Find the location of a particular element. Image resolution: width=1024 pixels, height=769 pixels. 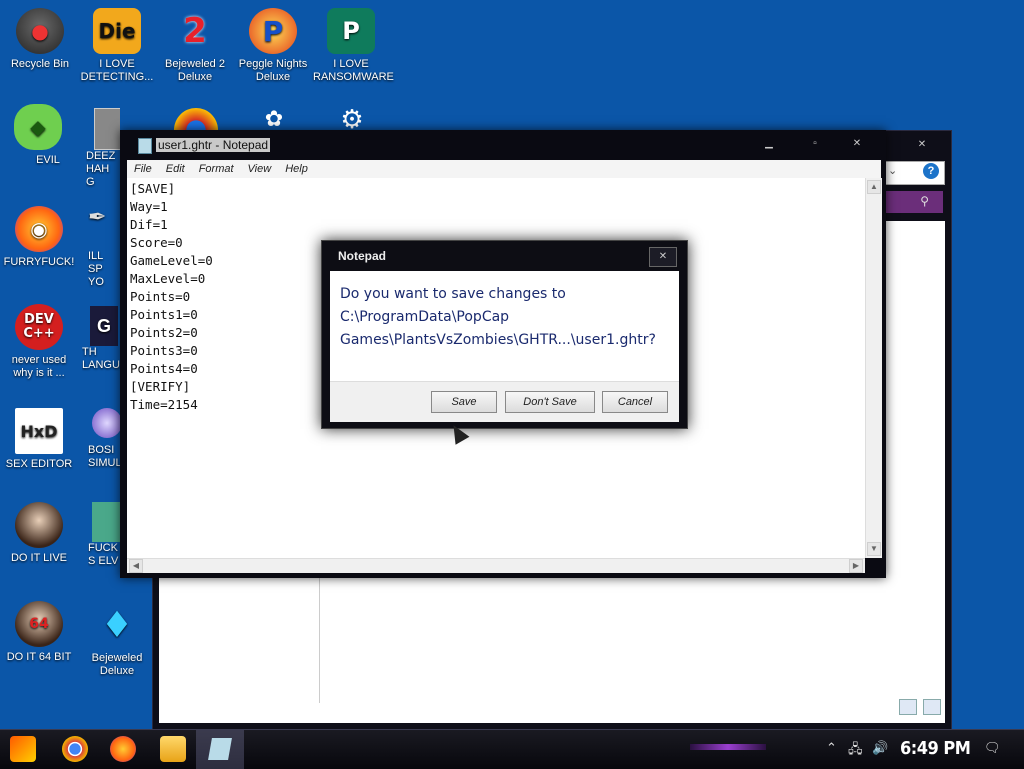

desktop-icon-bosi: BOSI SIMUL is located at coordinates (104, 437).